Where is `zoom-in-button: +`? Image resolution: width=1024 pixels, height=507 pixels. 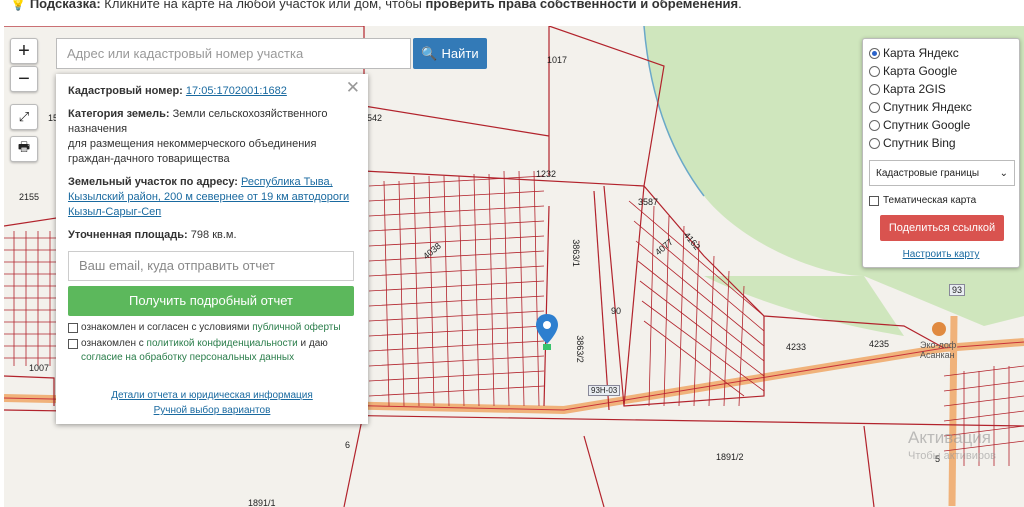 zoom-in-button: + is located at coordinates (24, 51).